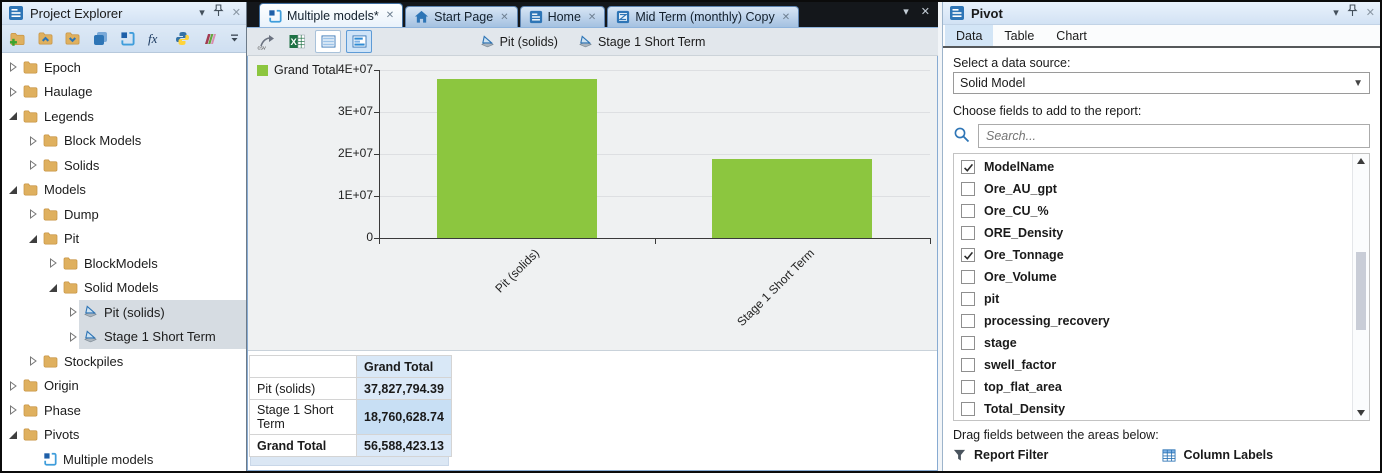 Image resolution: width=1382 pixels, height=473 pixels. Describe the element at coordinates (124, 165) in the screenshot. I see `tree-item-solids: Solids` at that location.